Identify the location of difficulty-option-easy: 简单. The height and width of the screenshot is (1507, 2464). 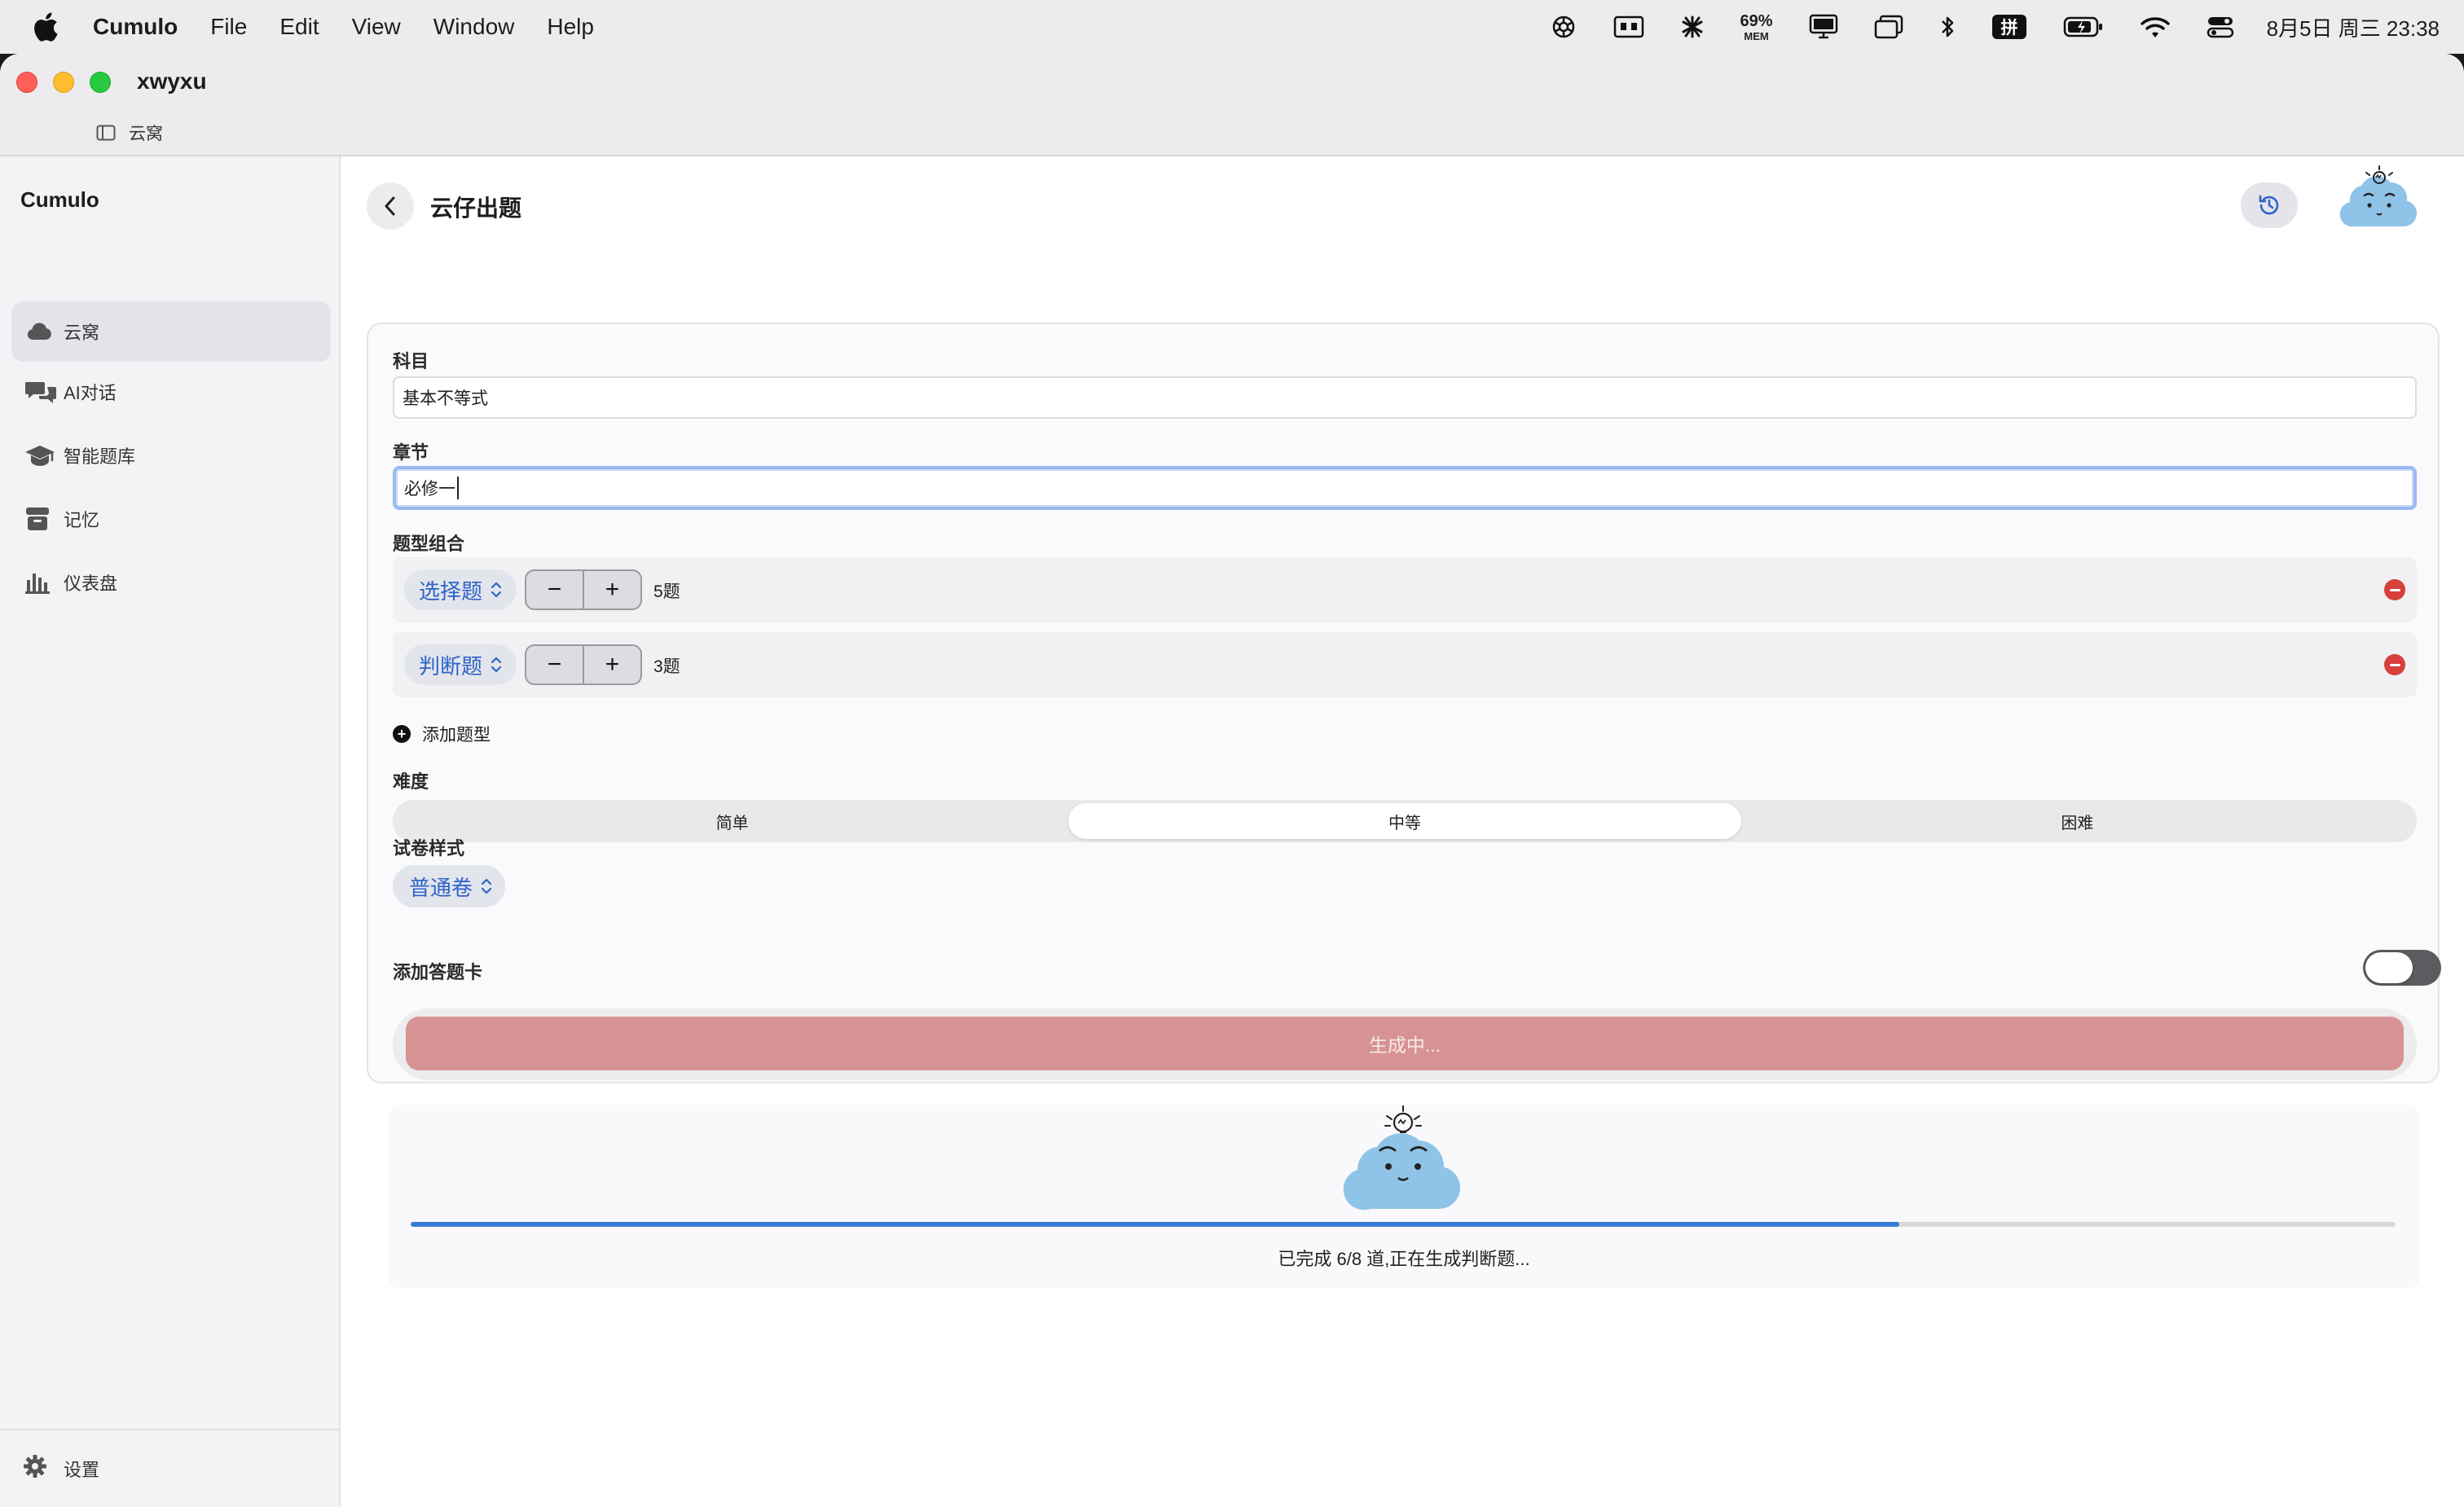
(732, 821).